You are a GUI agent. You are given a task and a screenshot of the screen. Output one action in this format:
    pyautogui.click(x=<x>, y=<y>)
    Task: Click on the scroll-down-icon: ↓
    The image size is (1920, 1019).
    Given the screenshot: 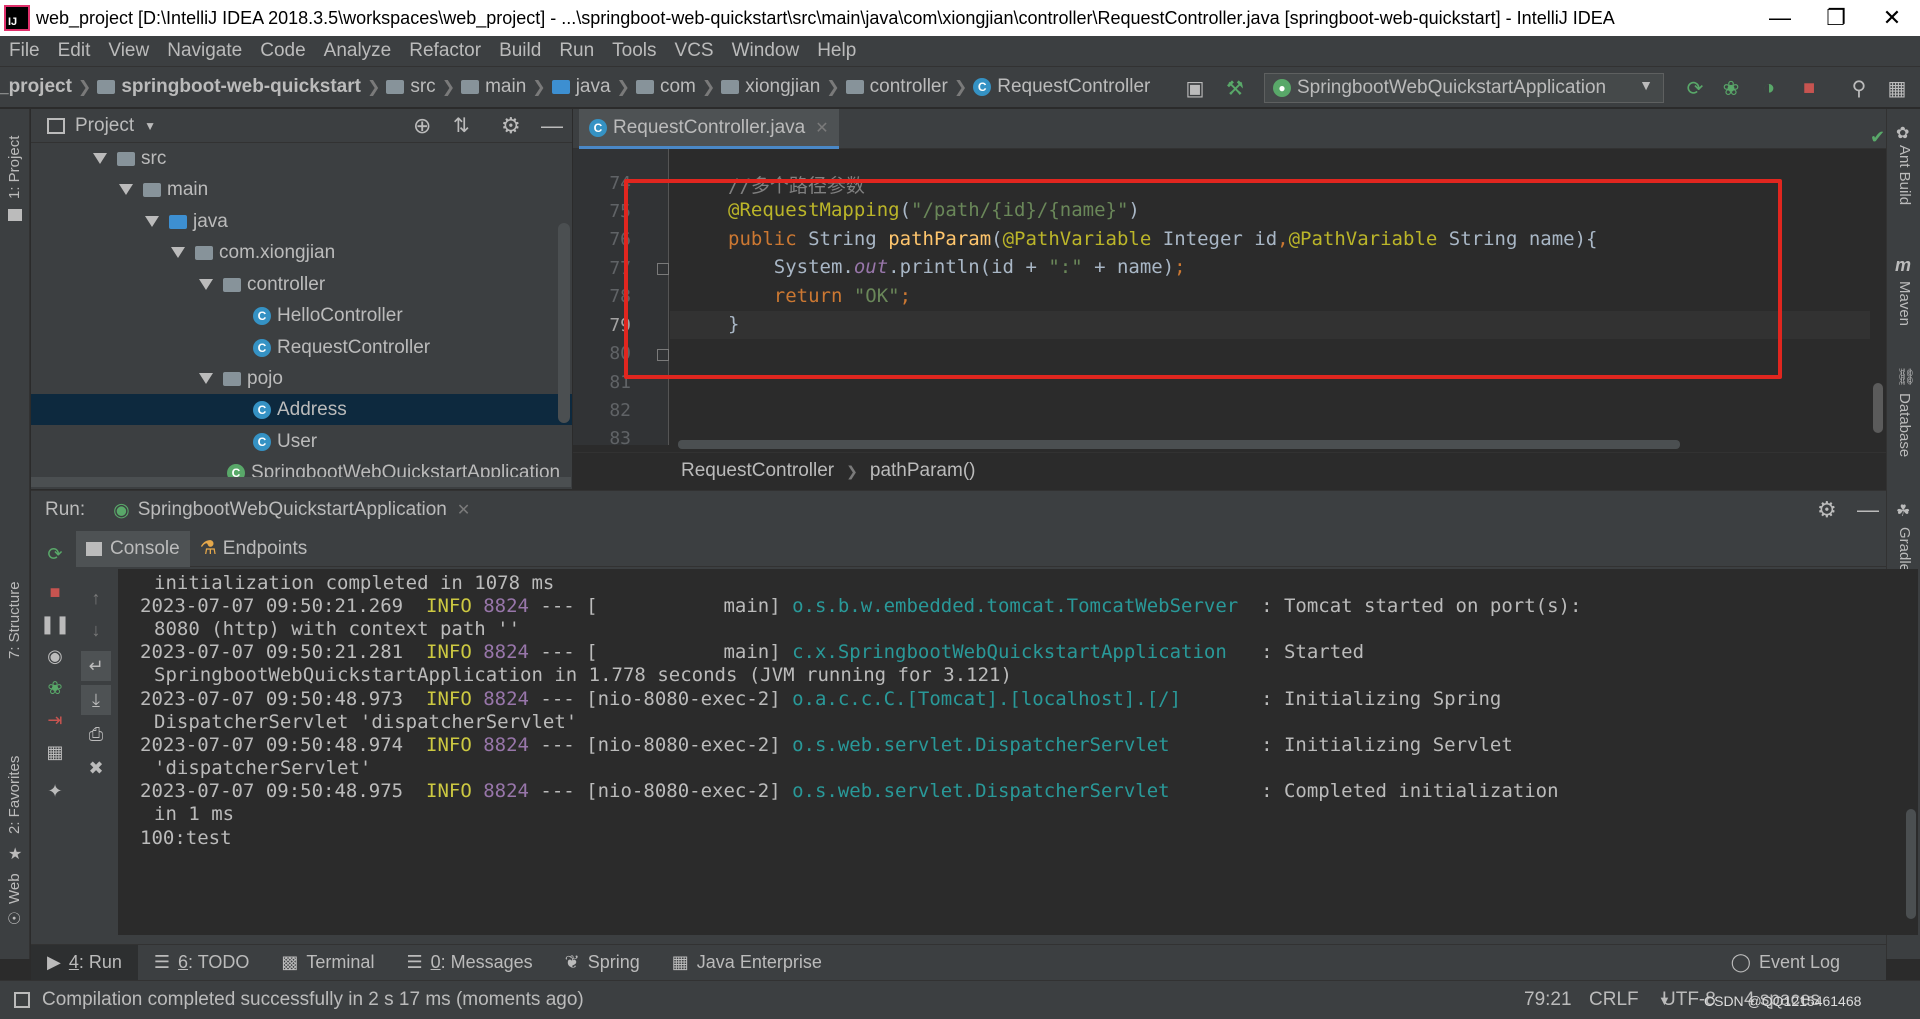 What is the action you would take?
    pyautogui.click(x=96, y=630)
    